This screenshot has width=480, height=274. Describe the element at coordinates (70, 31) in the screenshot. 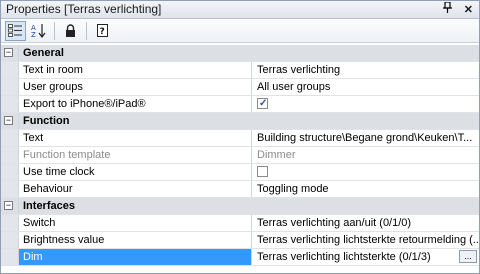

I see `lock-icon` at that location.